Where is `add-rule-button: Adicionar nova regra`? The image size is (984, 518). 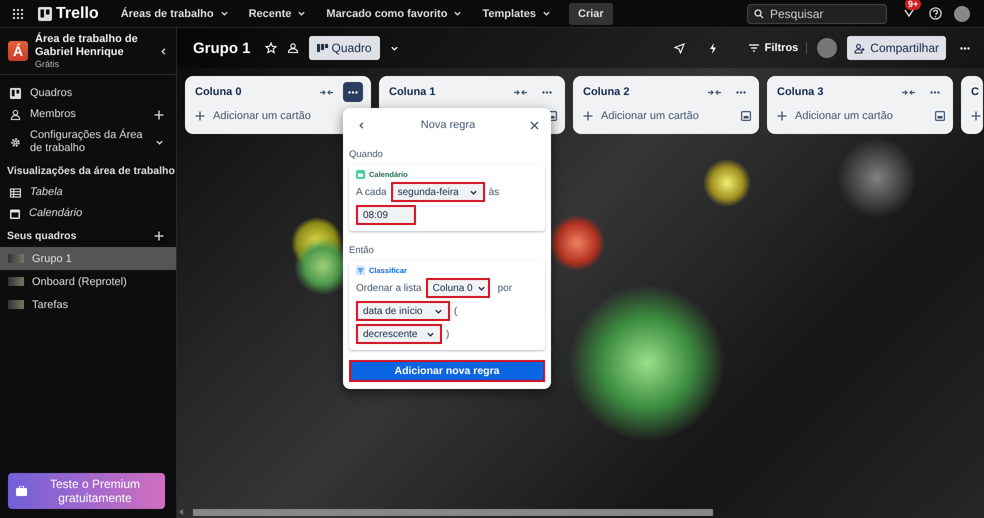 add-rule-button: Adicionar nova regra is located at coordinates (447, 371).